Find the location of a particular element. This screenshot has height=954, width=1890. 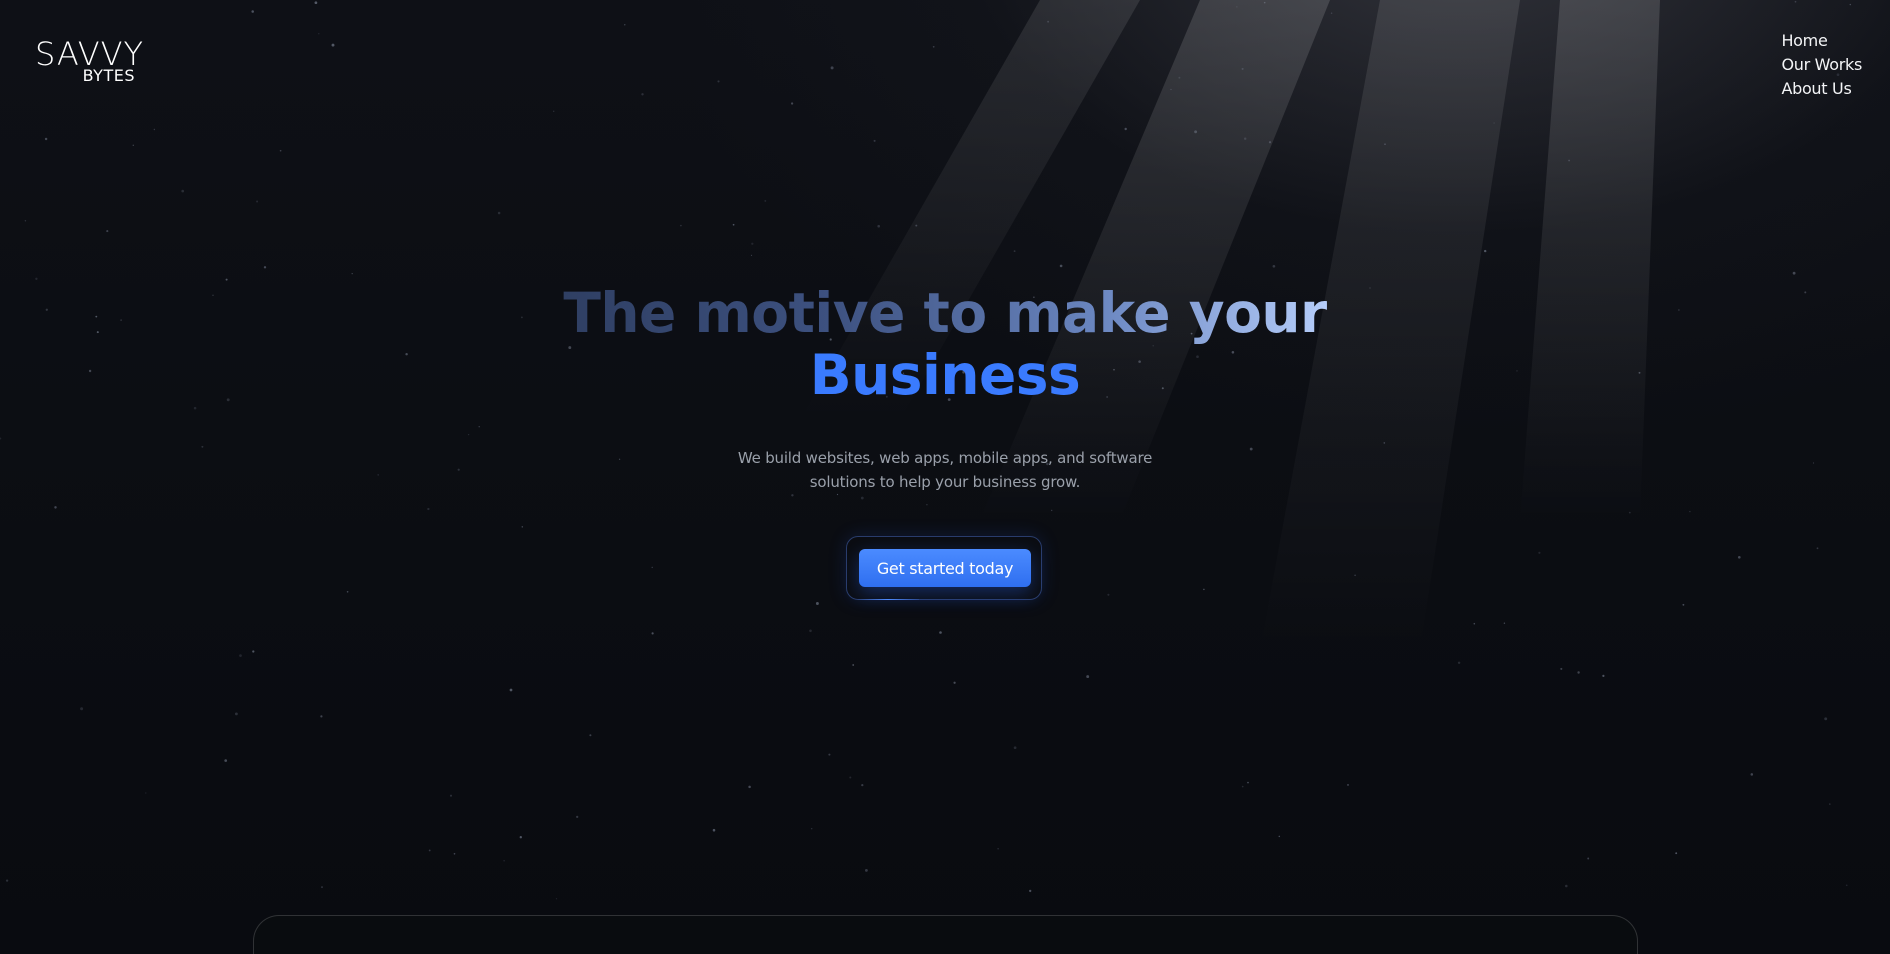

nav-home-link: Home is located at coordinates (1821, 41).